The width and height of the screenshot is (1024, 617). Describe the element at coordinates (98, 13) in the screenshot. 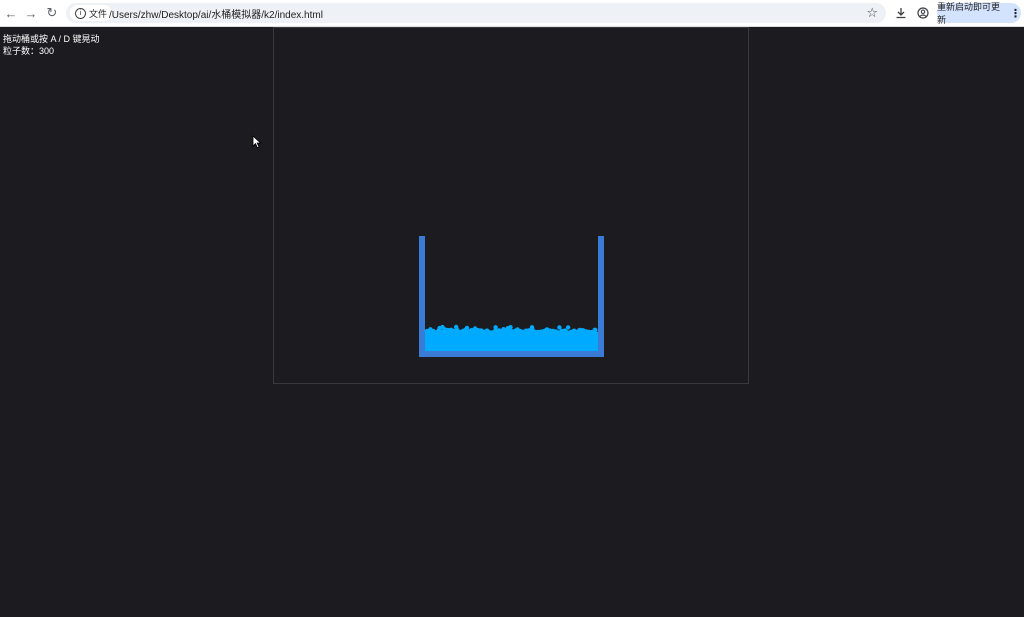

I see `site-chip-label: 文件` at that location.